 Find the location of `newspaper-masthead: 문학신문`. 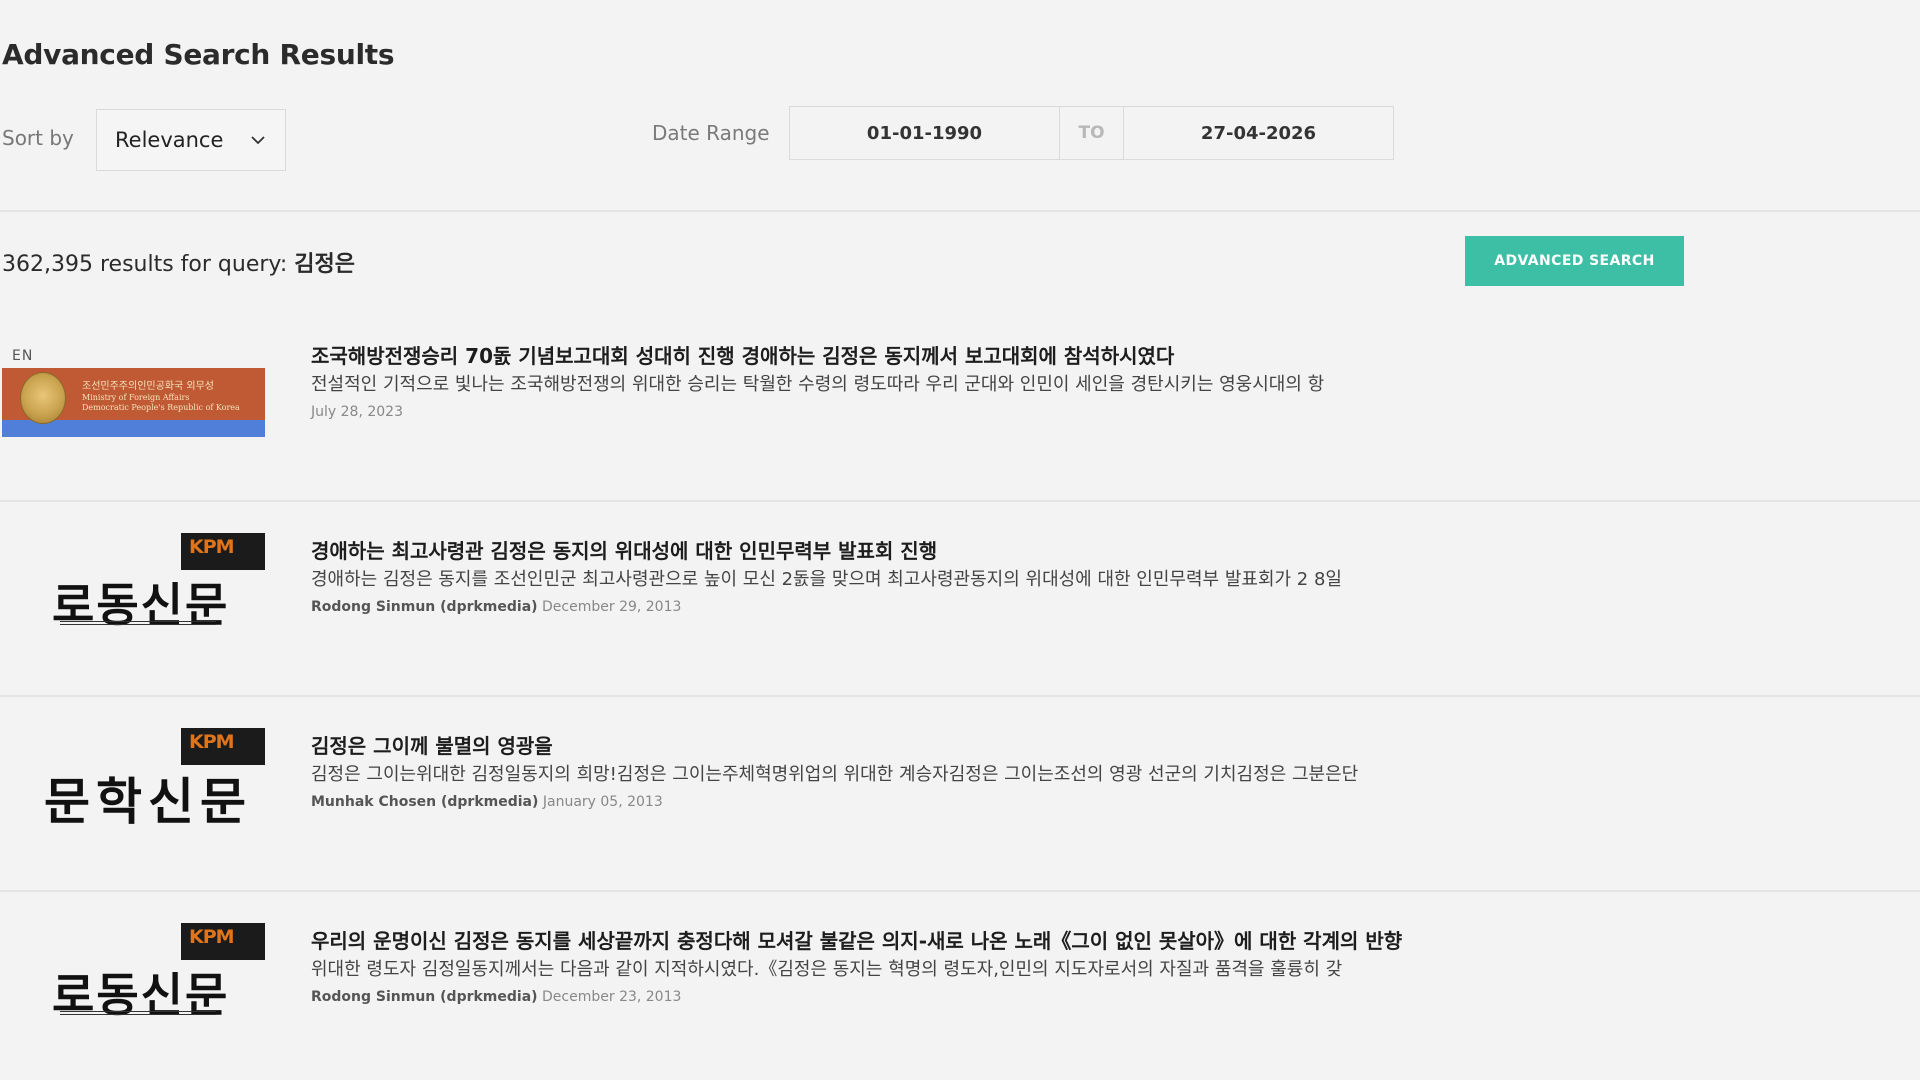

newspaper-masthead: 문학신문 is located at coordinates (148, 801).